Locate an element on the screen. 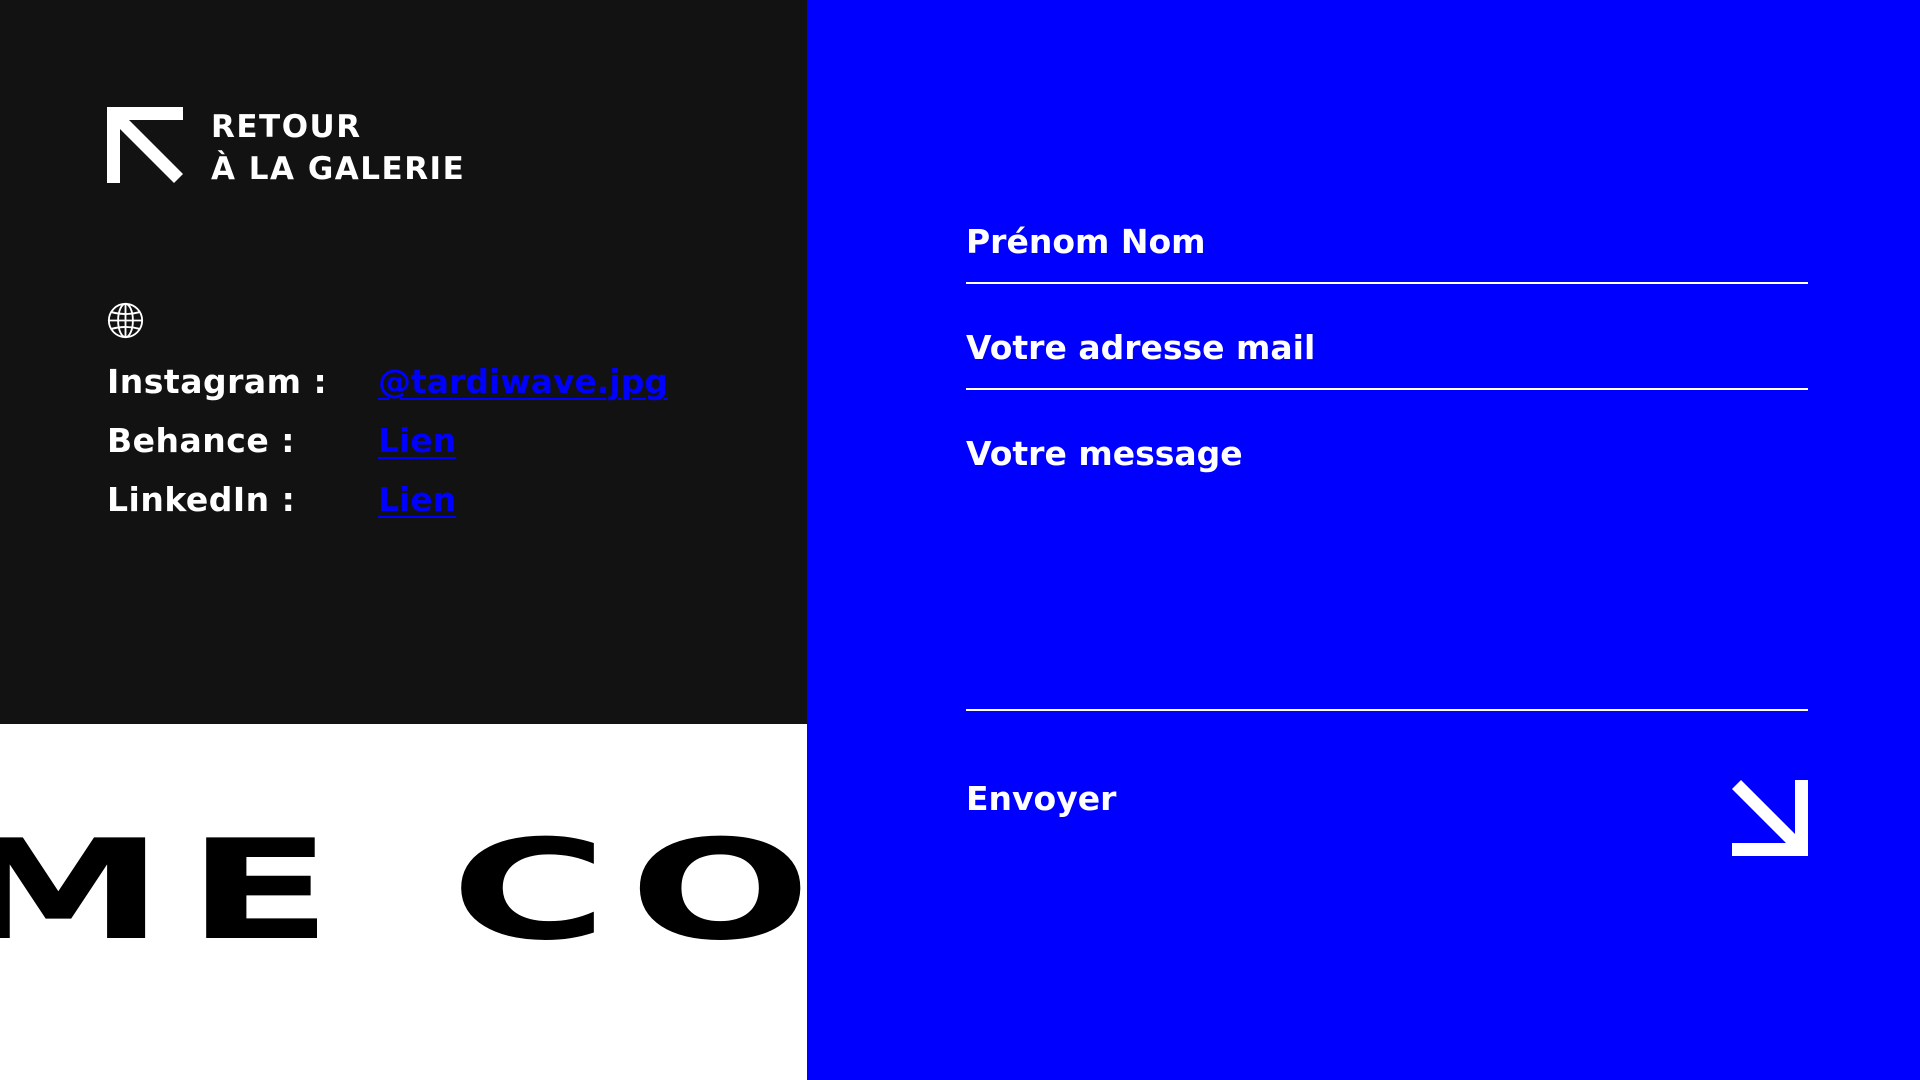  name-field is located at coordinates (1387, 253).